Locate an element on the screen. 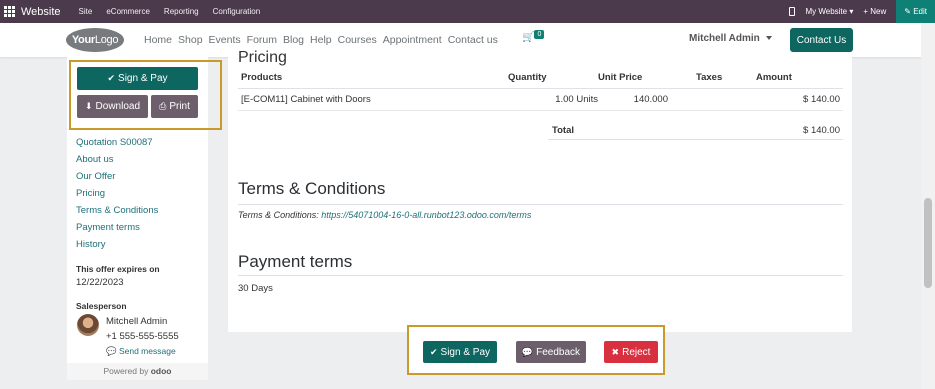 This screenshot has width=935, height=389. total-label: Total is located at coordinates (563, 130).